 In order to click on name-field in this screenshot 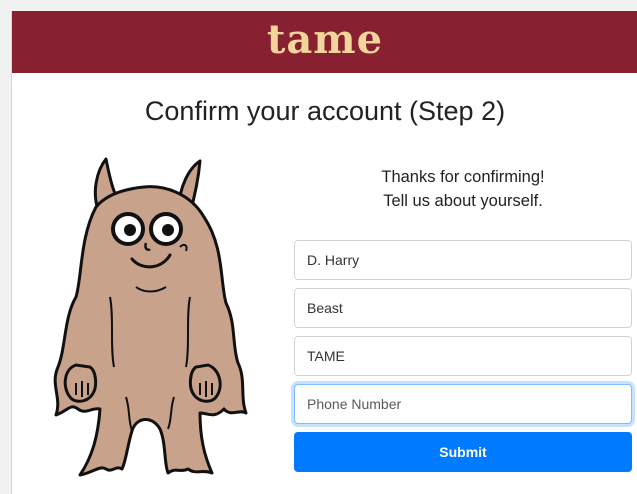, I will do `click(463, 260)`.